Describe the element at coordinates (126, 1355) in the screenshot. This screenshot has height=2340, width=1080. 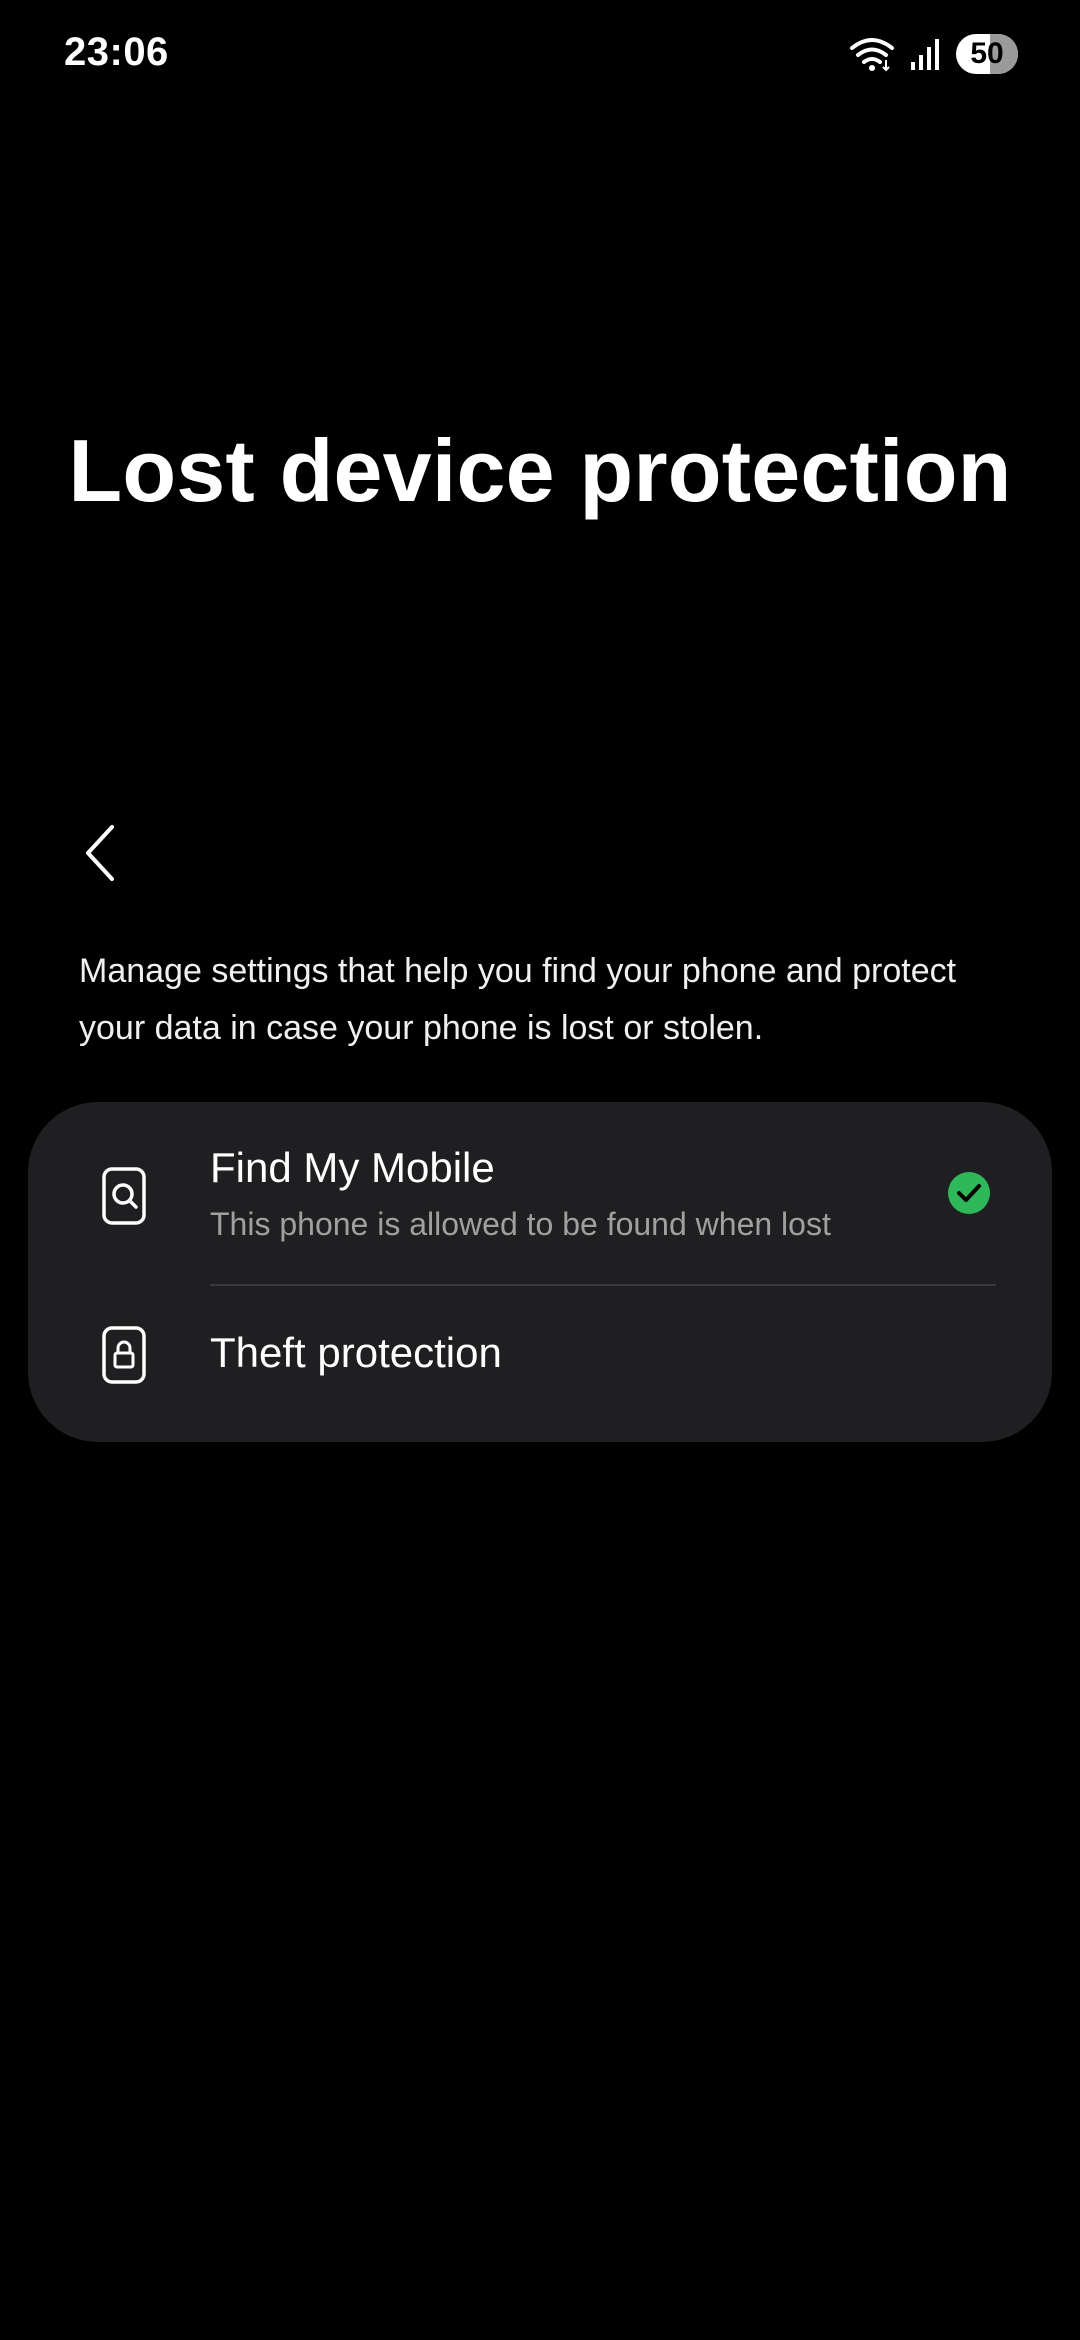
I see `phone-lock-icon` at that location.